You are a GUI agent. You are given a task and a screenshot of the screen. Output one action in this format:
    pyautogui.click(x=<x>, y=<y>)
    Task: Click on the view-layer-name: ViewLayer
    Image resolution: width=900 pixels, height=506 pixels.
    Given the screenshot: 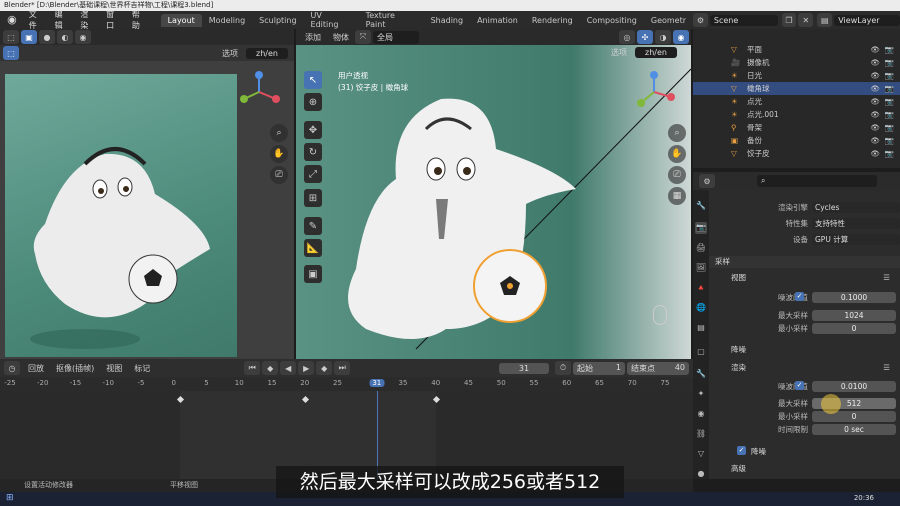 What is the action you would take?
    pyautogui.click(x=867, y=20)
    